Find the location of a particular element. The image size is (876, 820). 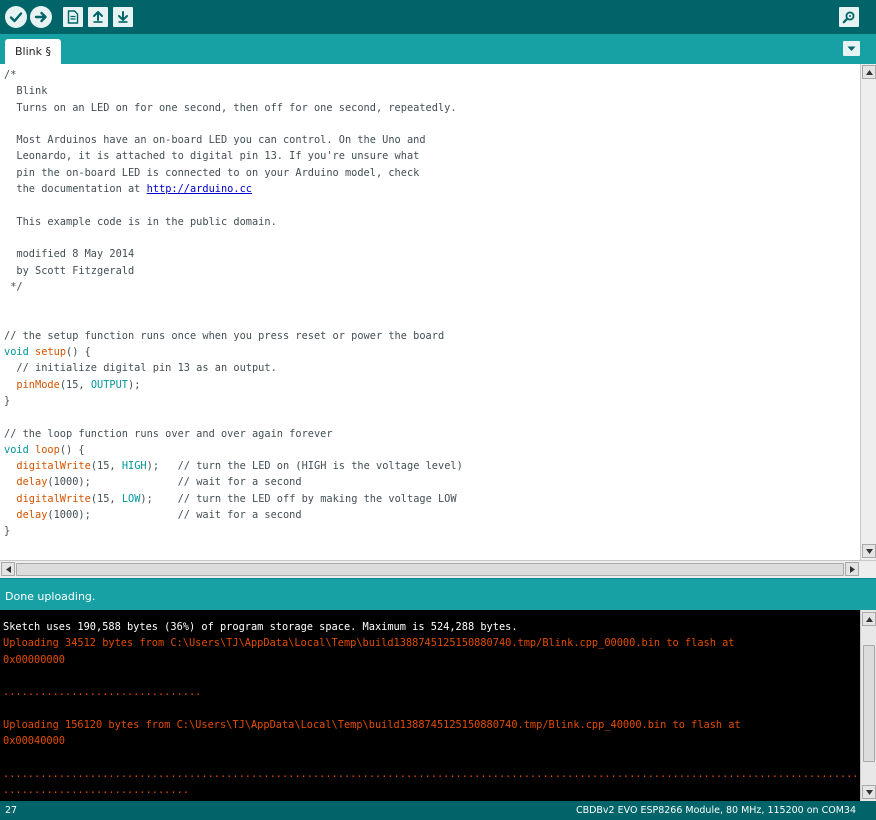

code-line: void loop() { is located at coordinates (233, 450).